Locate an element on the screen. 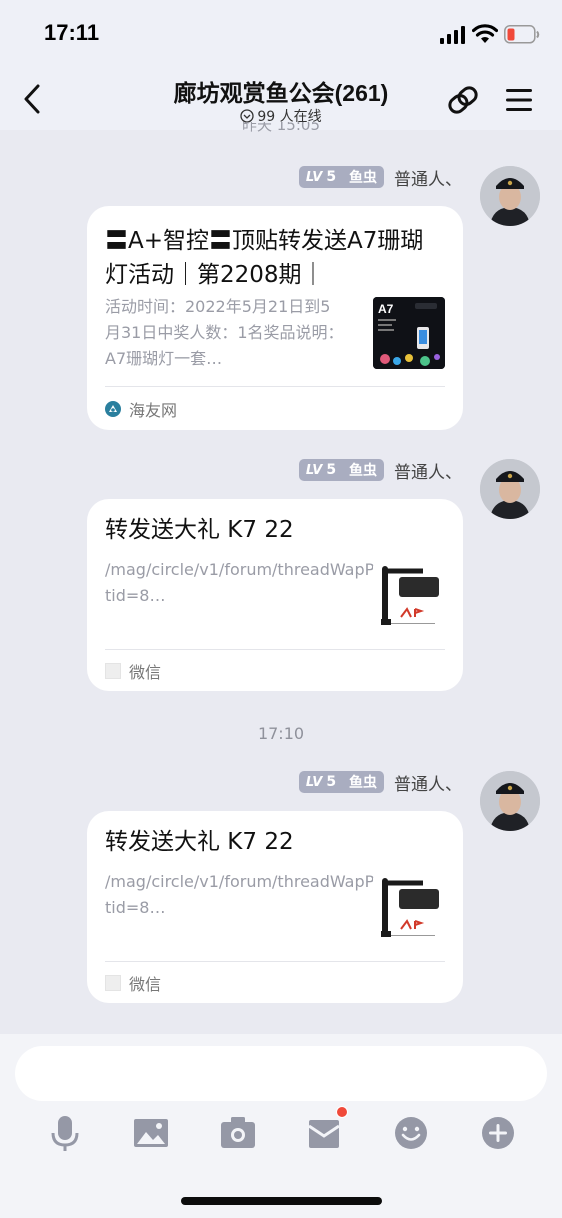  message-input is located at coordinates (281, 1073).